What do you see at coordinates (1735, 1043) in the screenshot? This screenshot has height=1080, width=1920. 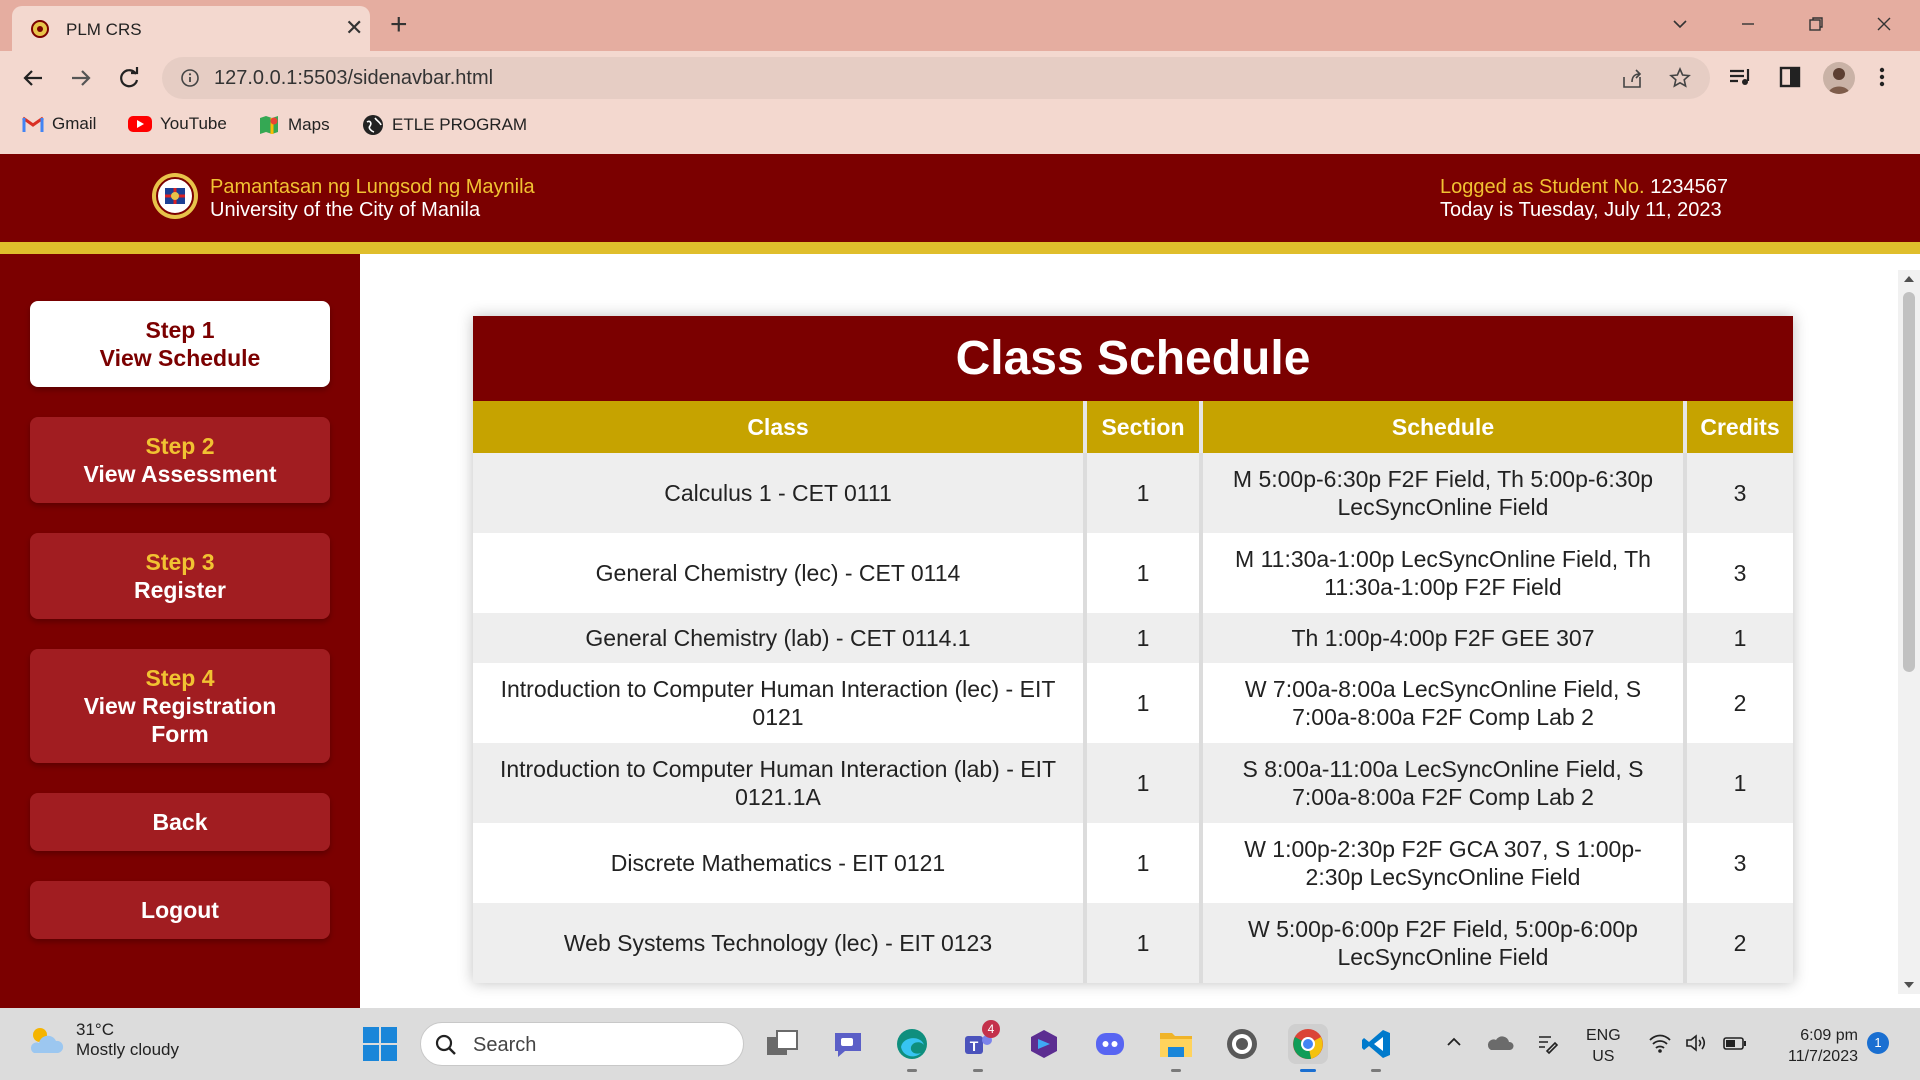 I see `battery-icon` at bounding box center [1735, 1043].